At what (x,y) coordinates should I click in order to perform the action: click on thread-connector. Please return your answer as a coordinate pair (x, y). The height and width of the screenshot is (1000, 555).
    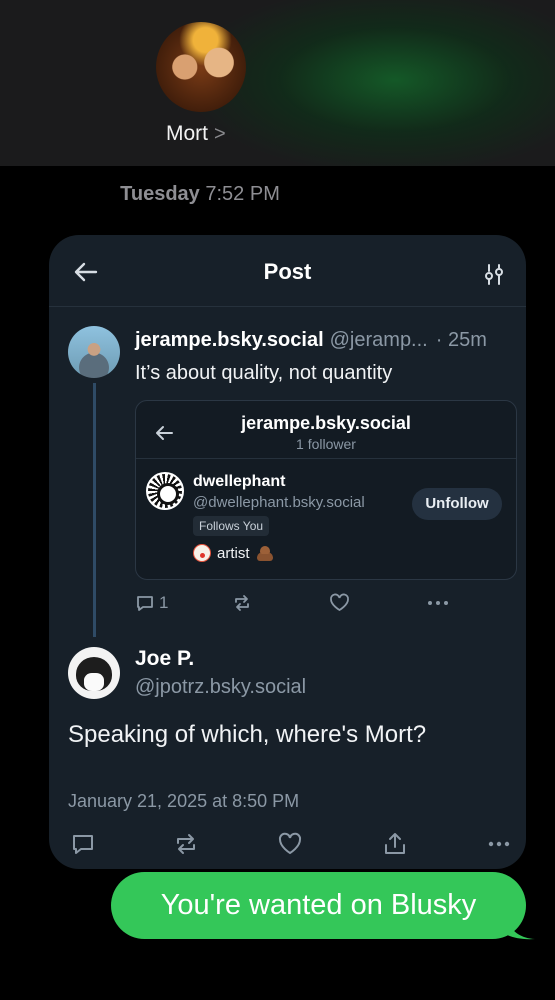
    Looking at the image, I should click on (94, 510).